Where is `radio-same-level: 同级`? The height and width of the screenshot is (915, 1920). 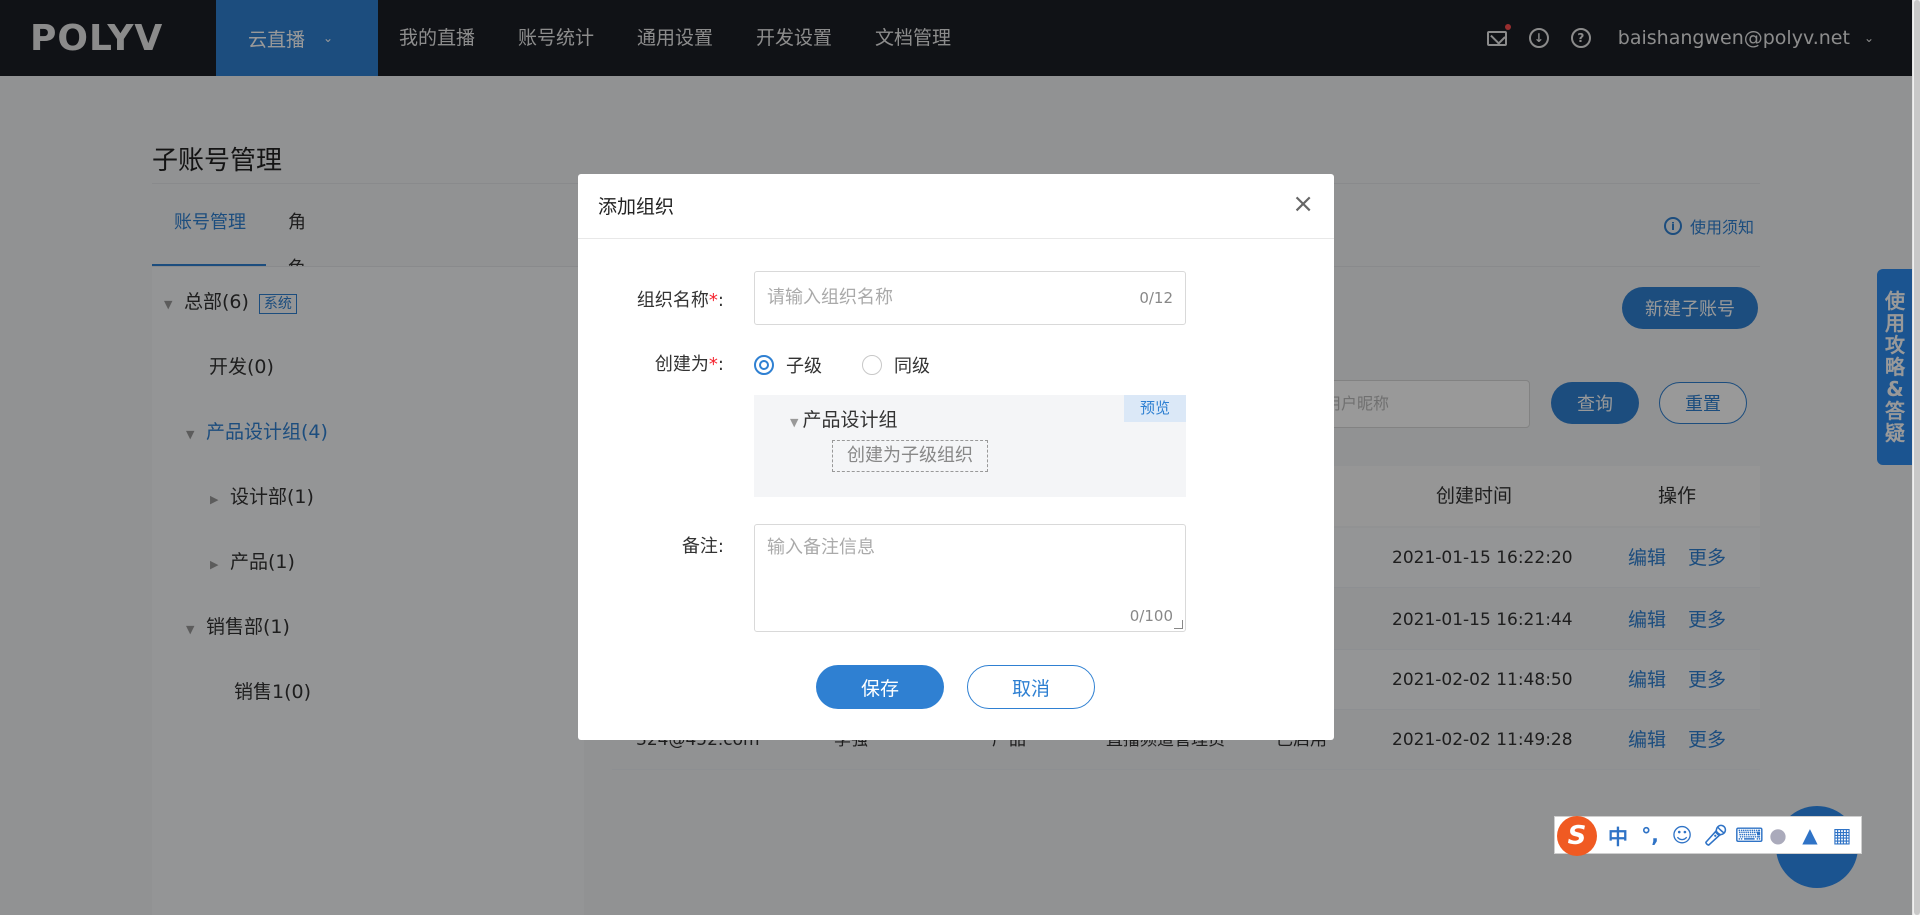
radio-same-level: 同级 is located at coordinates (896, 365).